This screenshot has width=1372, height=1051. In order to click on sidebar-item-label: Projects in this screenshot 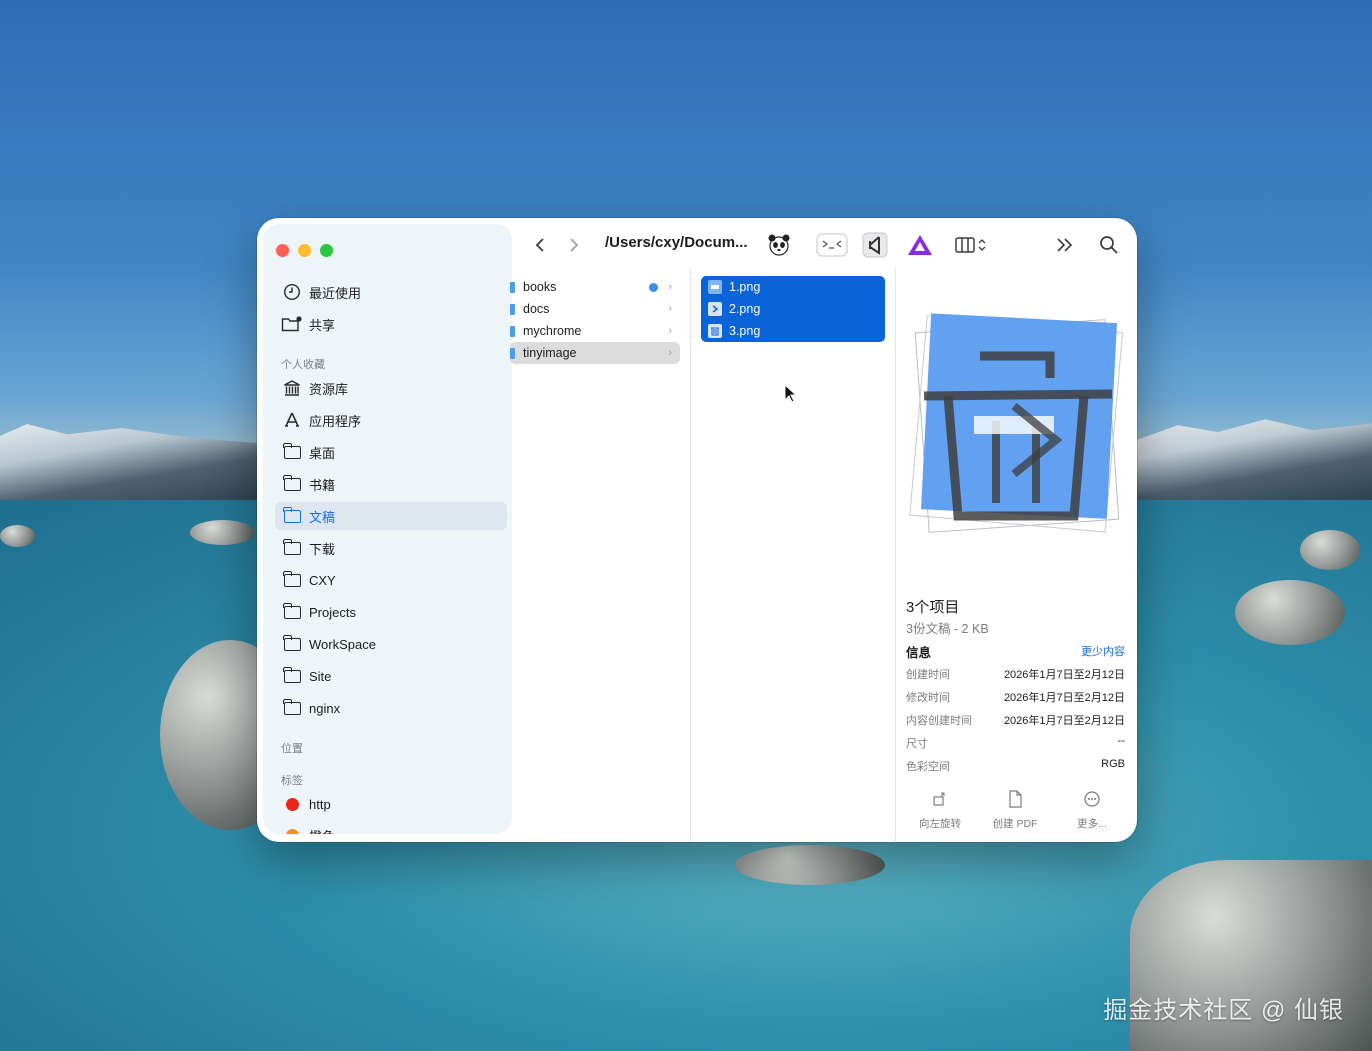, I will do `click(332, 612)`.